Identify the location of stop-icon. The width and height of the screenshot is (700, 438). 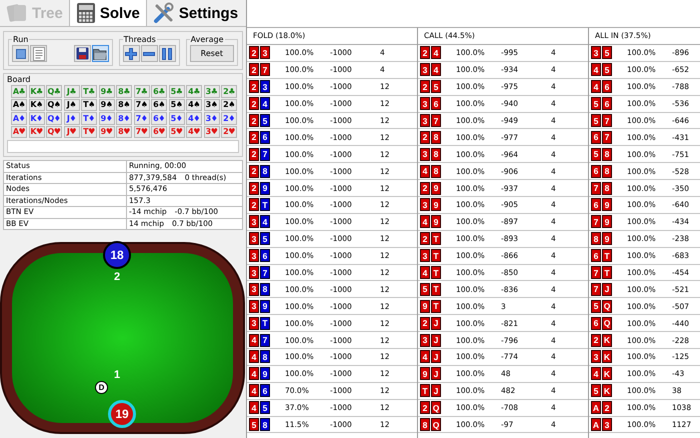
(21, 53).